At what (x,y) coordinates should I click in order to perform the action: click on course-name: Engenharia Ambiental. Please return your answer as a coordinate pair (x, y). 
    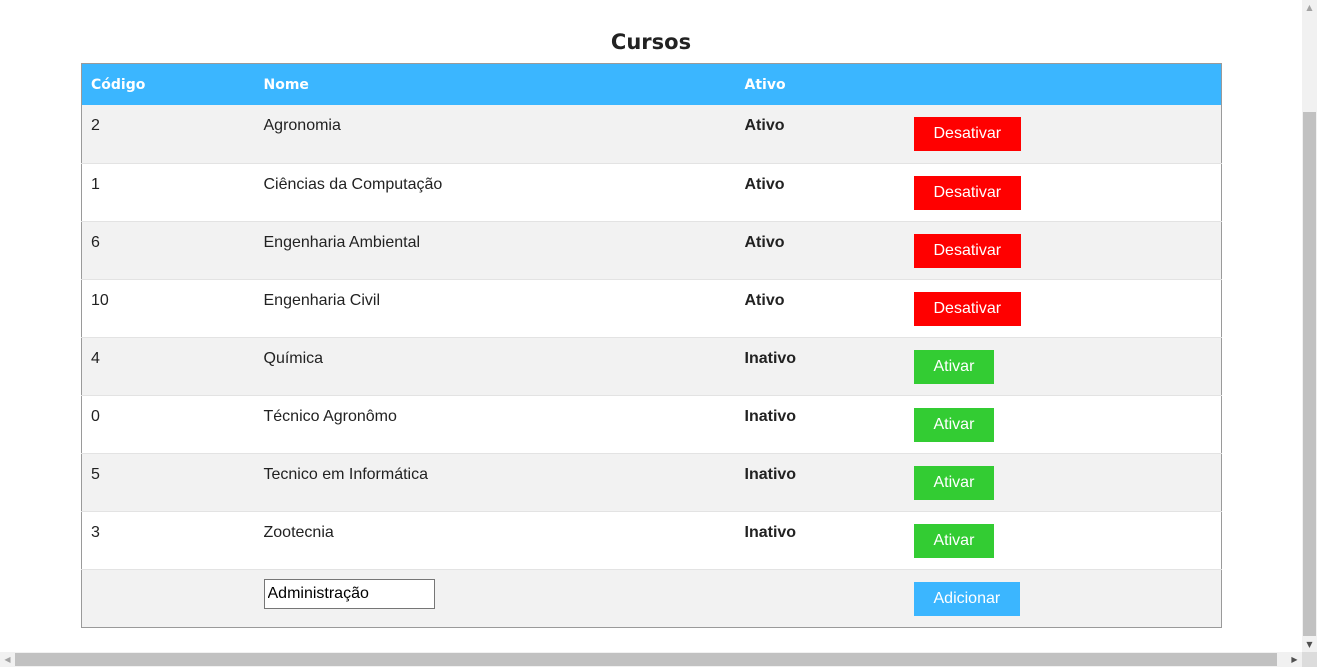
    Looking at the image, I should click on (495, 250).